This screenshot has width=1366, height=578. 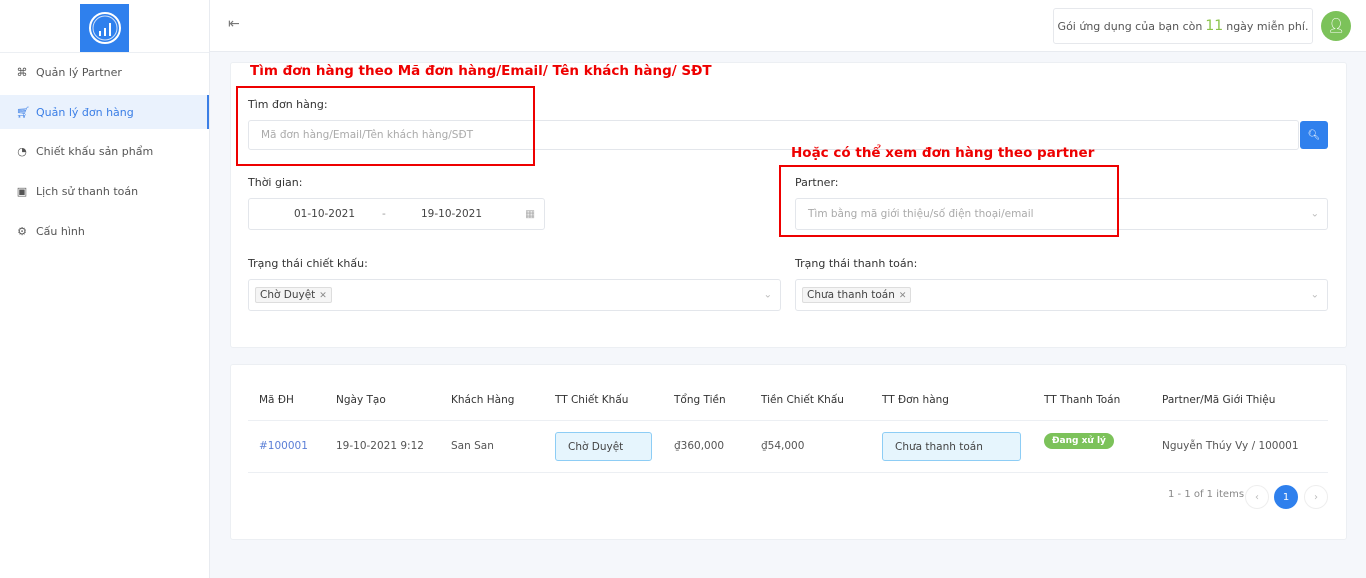 I want to click on payment-status-label: Trạng thái thanh toán:, so click(x=856, y=263).